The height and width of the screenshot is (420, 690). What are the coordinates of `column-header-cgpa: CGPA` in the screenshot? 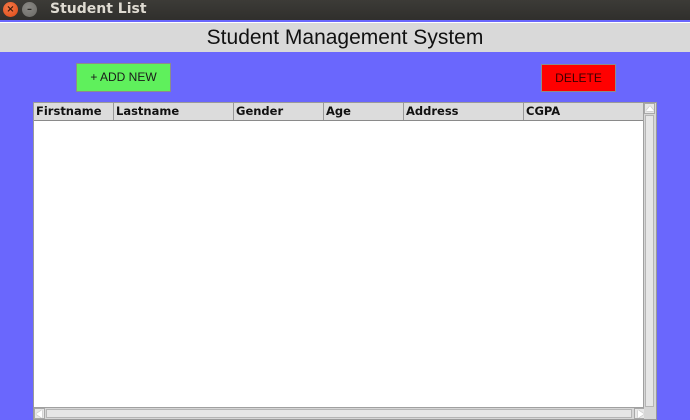 It's located at (584, 111).